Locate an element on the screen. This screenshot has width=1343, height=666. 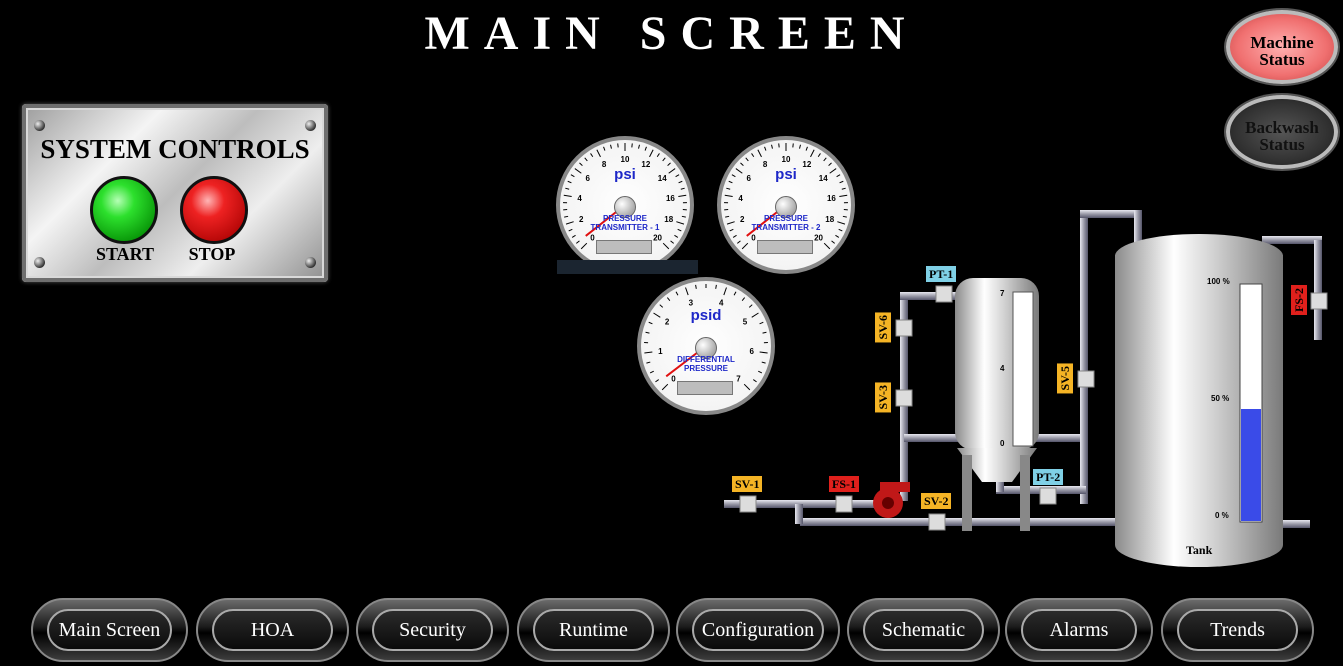
switch-fs2-icon is located at coordinates (1319, 301).